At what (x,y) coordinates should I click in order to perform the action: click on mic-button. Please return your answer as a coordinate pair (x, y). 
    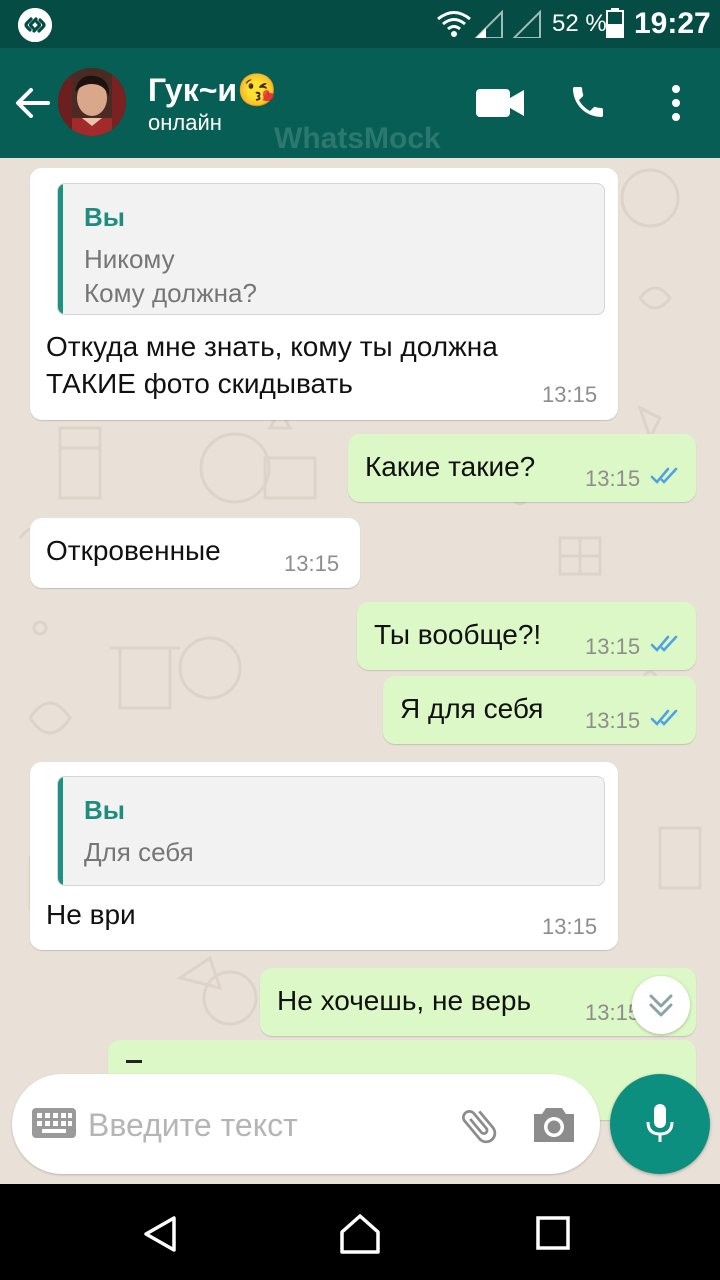
    Looking at the image, I should click on (660, 1124).